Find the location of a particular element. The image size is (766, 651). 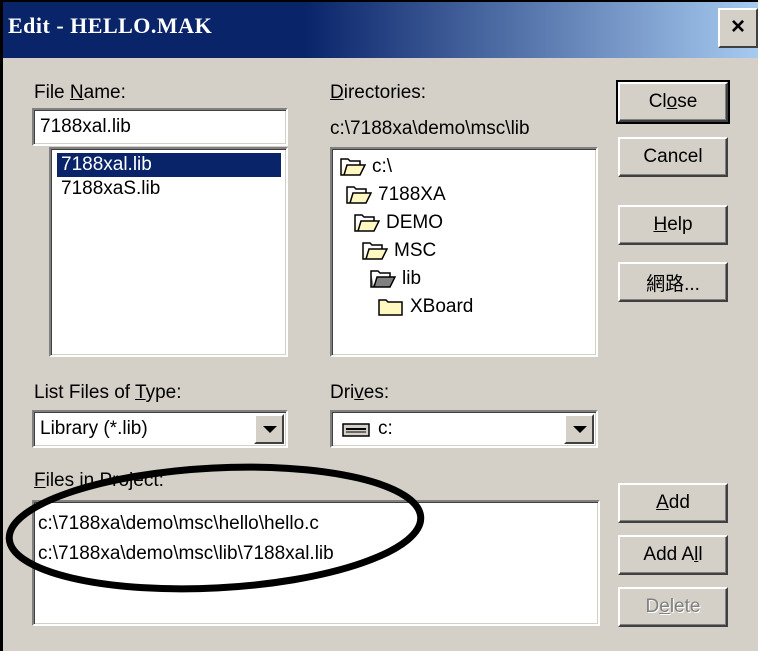

close-icon: × is located at coordinates (737, 26).